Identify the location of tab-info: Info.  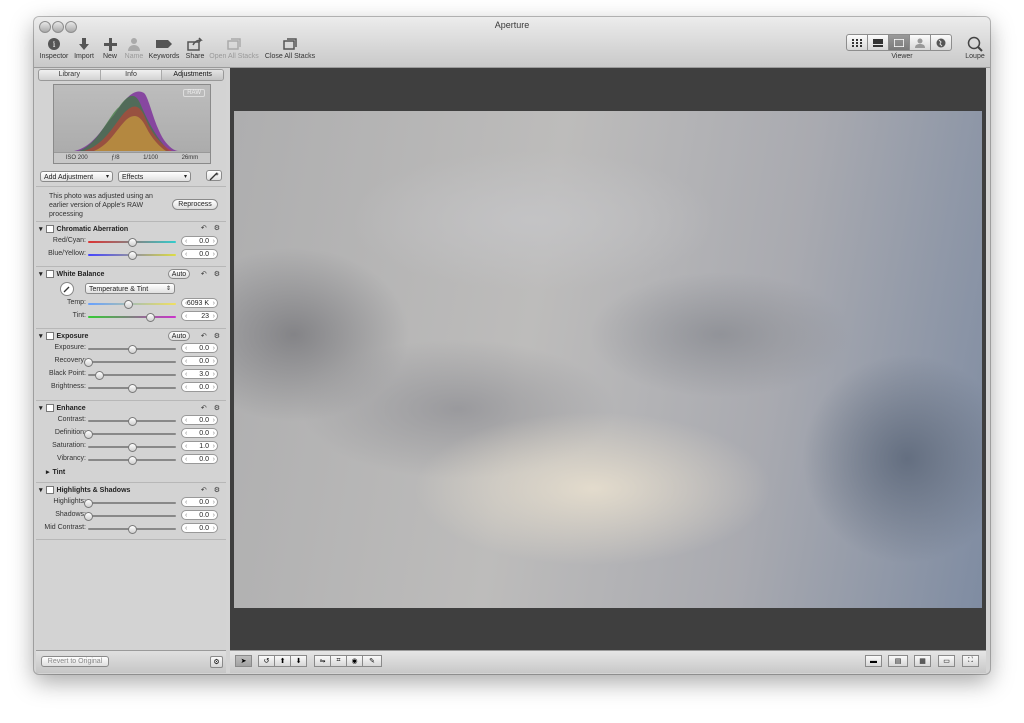
(132, 75).